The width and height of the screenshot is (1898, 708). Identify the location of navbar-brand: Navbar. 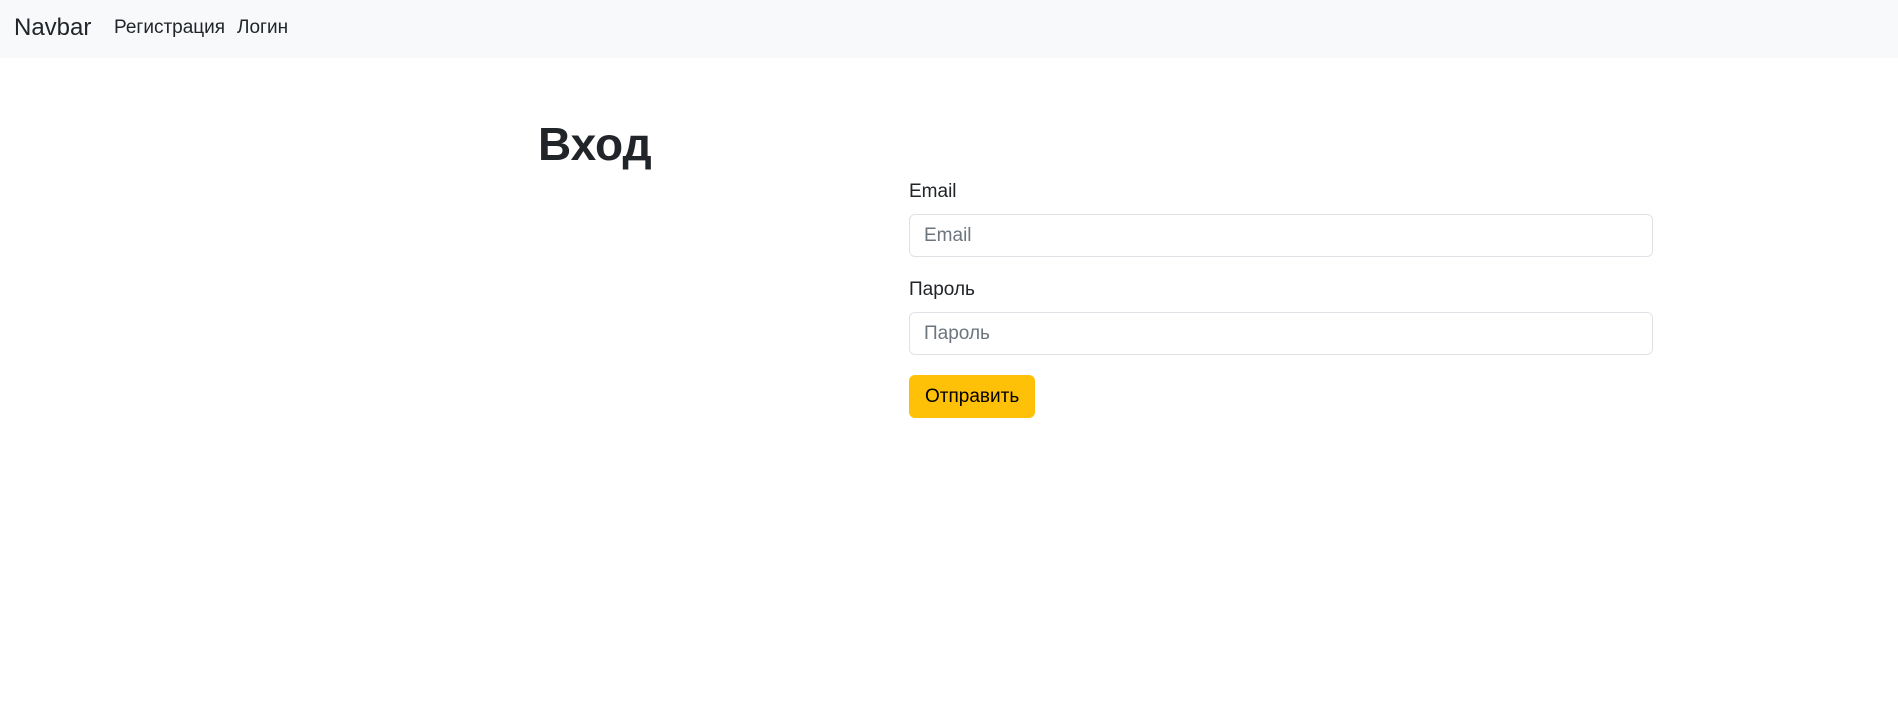
(52, 28).